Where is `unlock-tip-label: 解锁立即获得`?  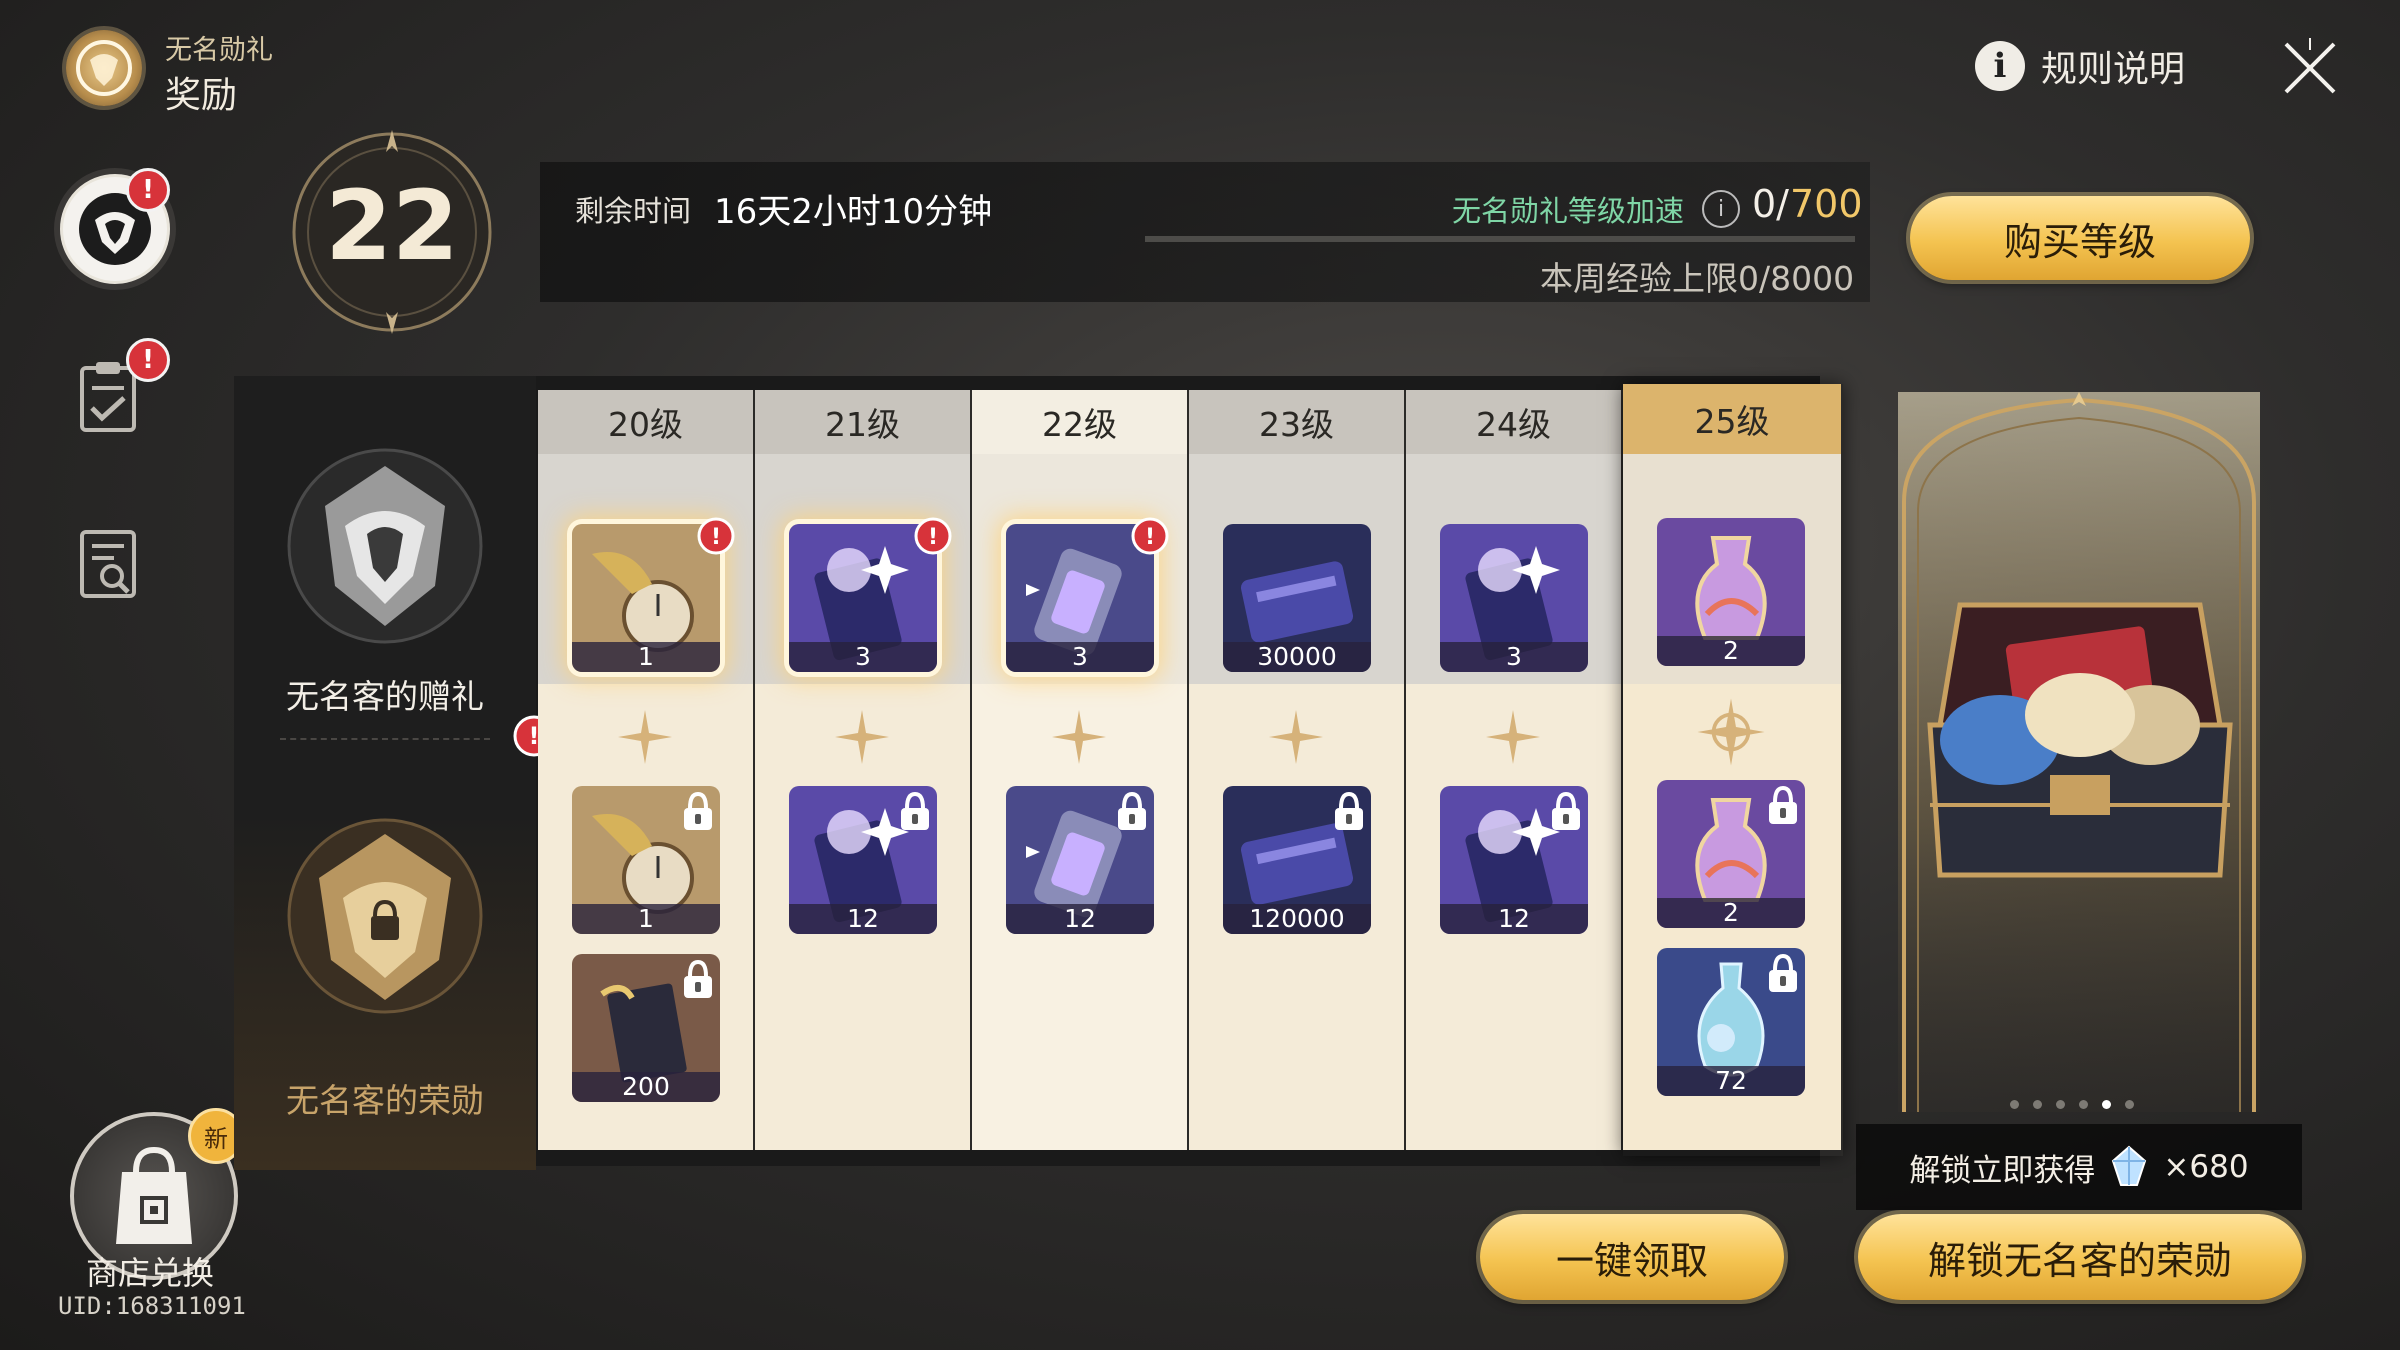 unlock-tip-label: 解锁立即获得 is located at coordinates (2002, 1170).